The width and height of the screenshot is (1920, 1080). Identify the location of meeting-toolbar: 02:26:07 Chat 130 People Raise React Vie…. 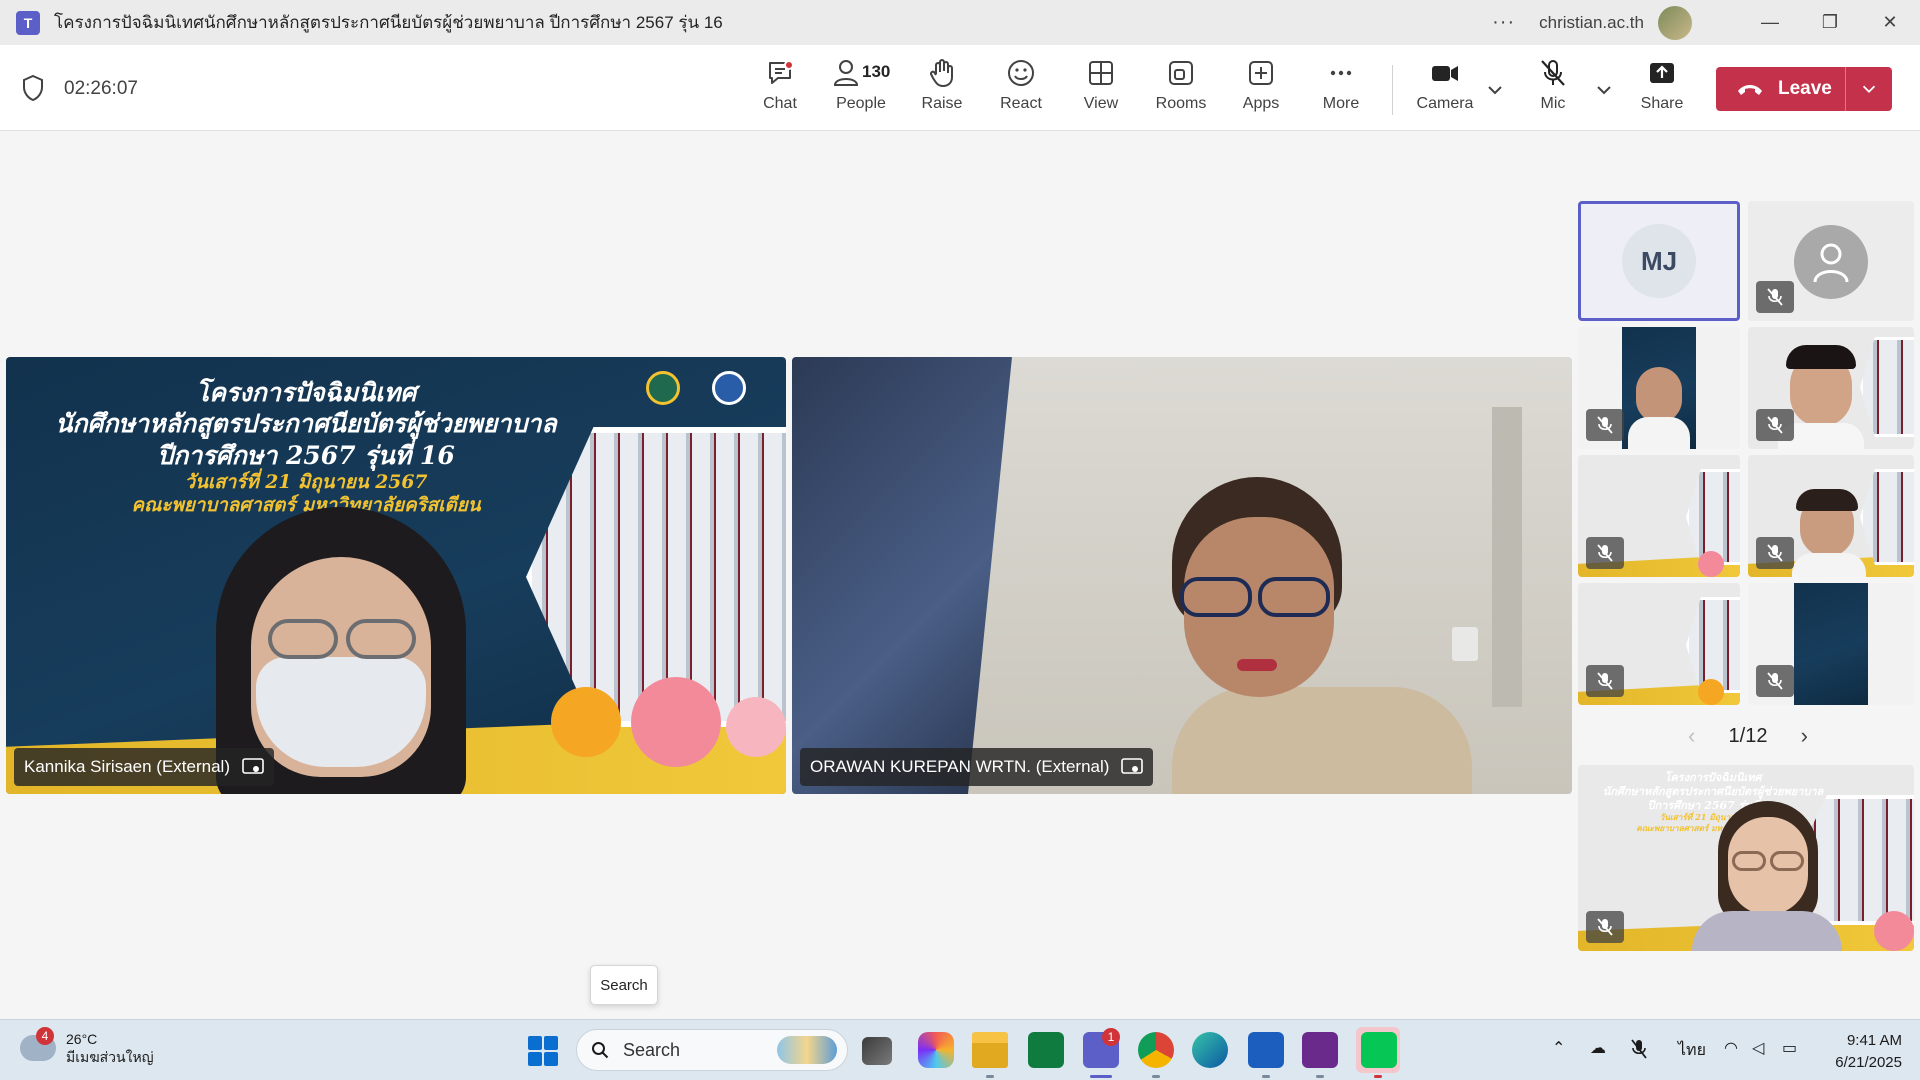
(960, 88).